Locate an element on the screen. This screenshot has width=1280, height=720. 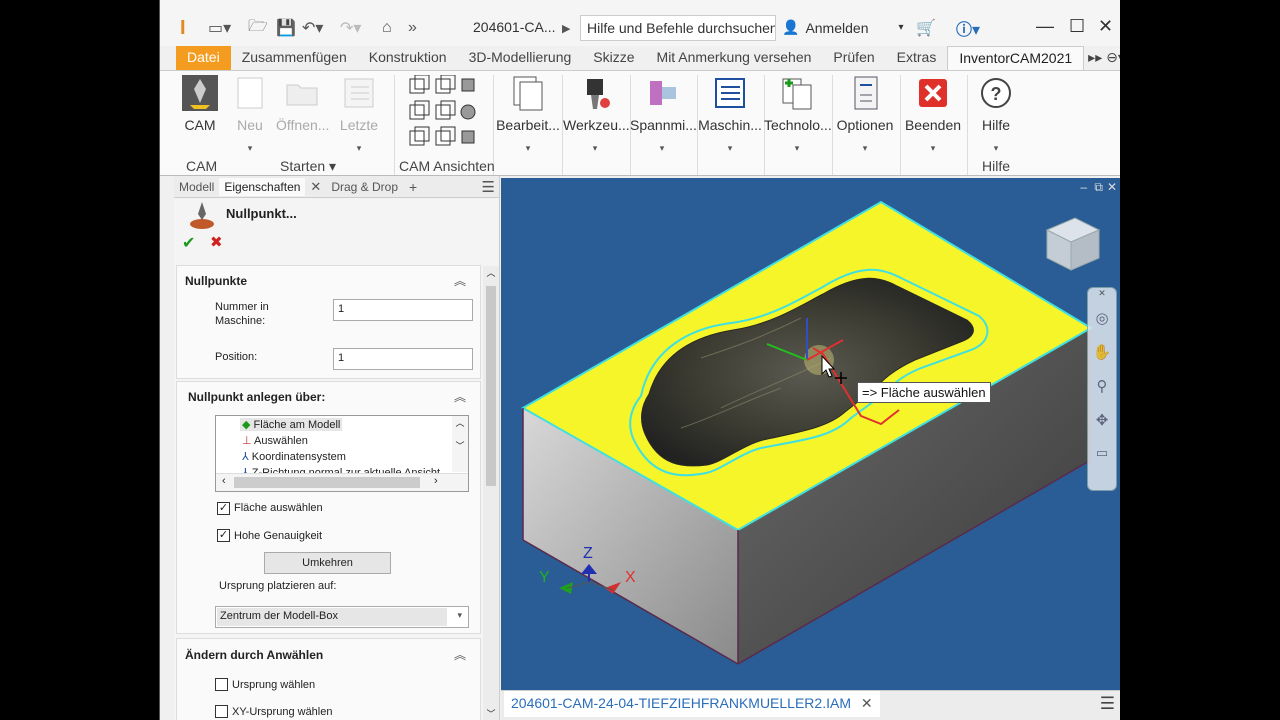
minimize-button: — is located at coordinates (1045, 26).